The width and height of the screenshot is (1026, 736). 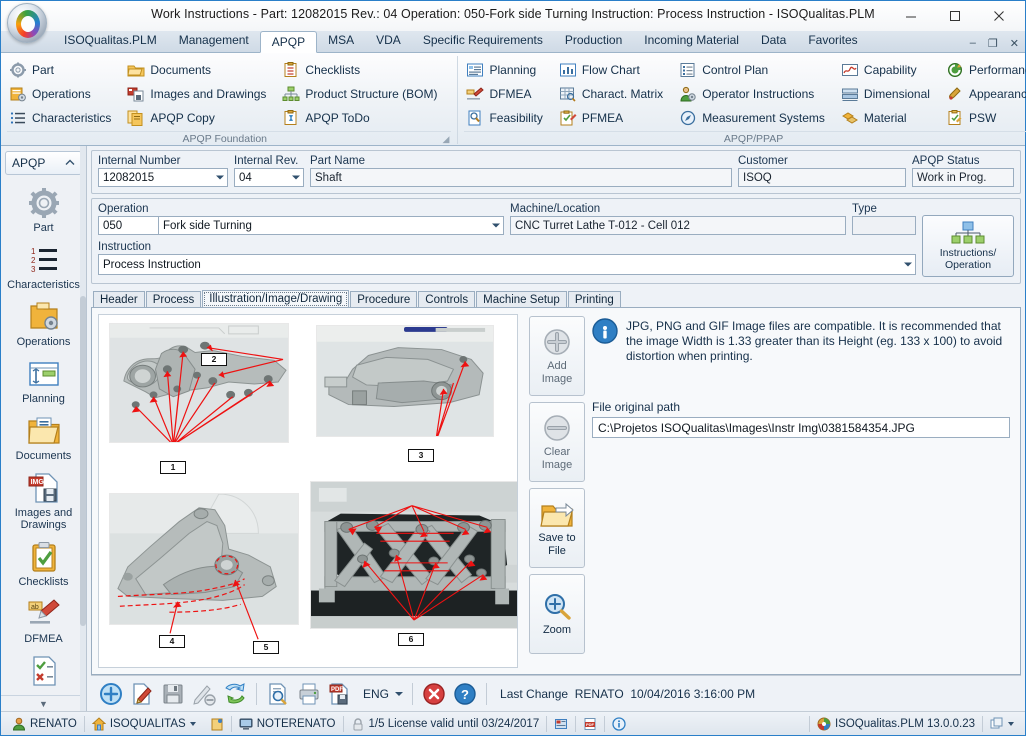 What do you see at coordinates (593, 41) in the screenshot?
I see `menu-tab-production: Production` at bounding box center [593, 41].